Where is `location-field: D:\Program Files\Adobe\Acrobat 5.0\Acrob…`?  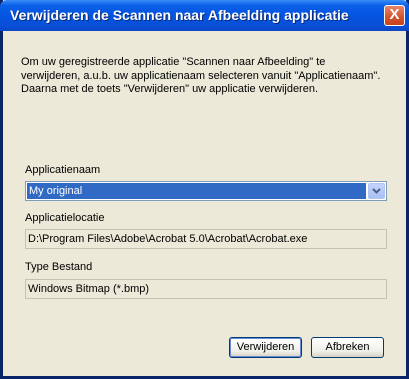 location-field: D:\Program Files\Adobe\Acrobat 5.0\Acrob… is located at coordinates (206, 239).